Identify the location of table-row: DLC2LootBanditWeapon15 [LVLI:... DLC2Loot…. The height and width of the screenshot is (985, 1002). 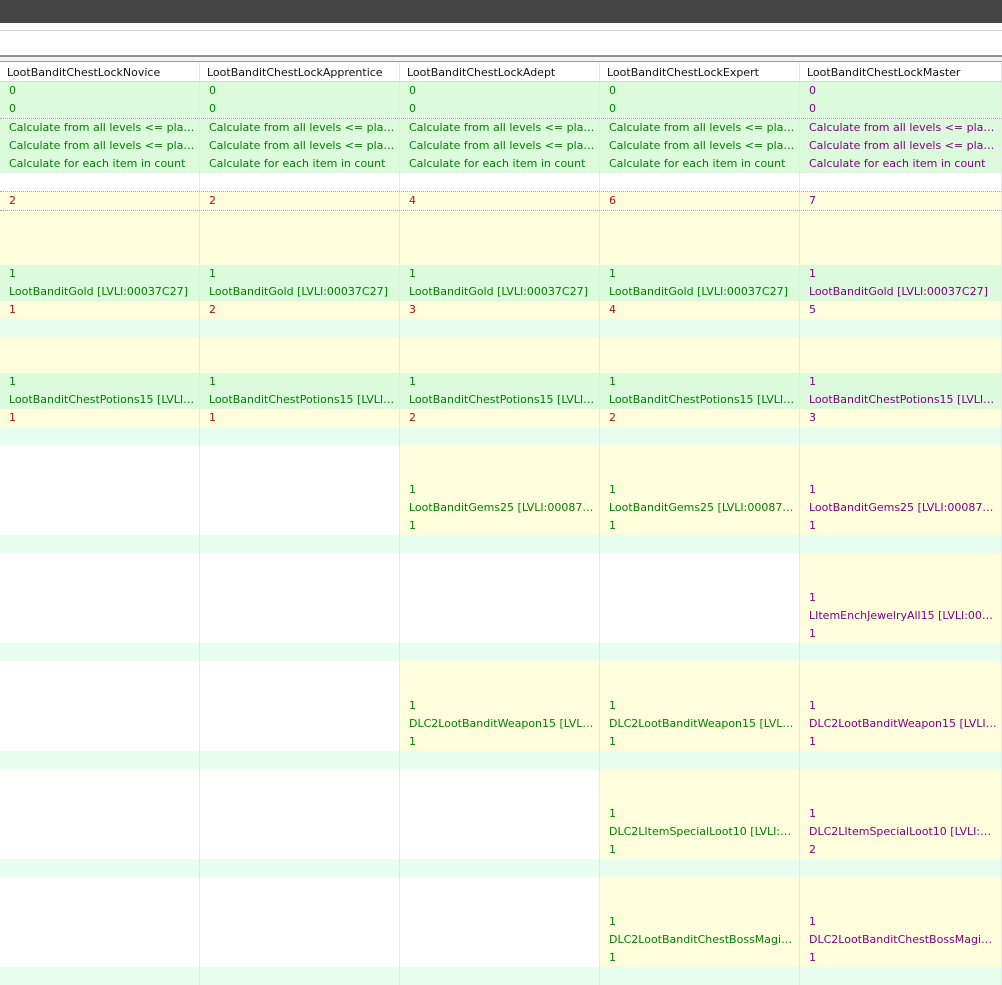
(501, 724).